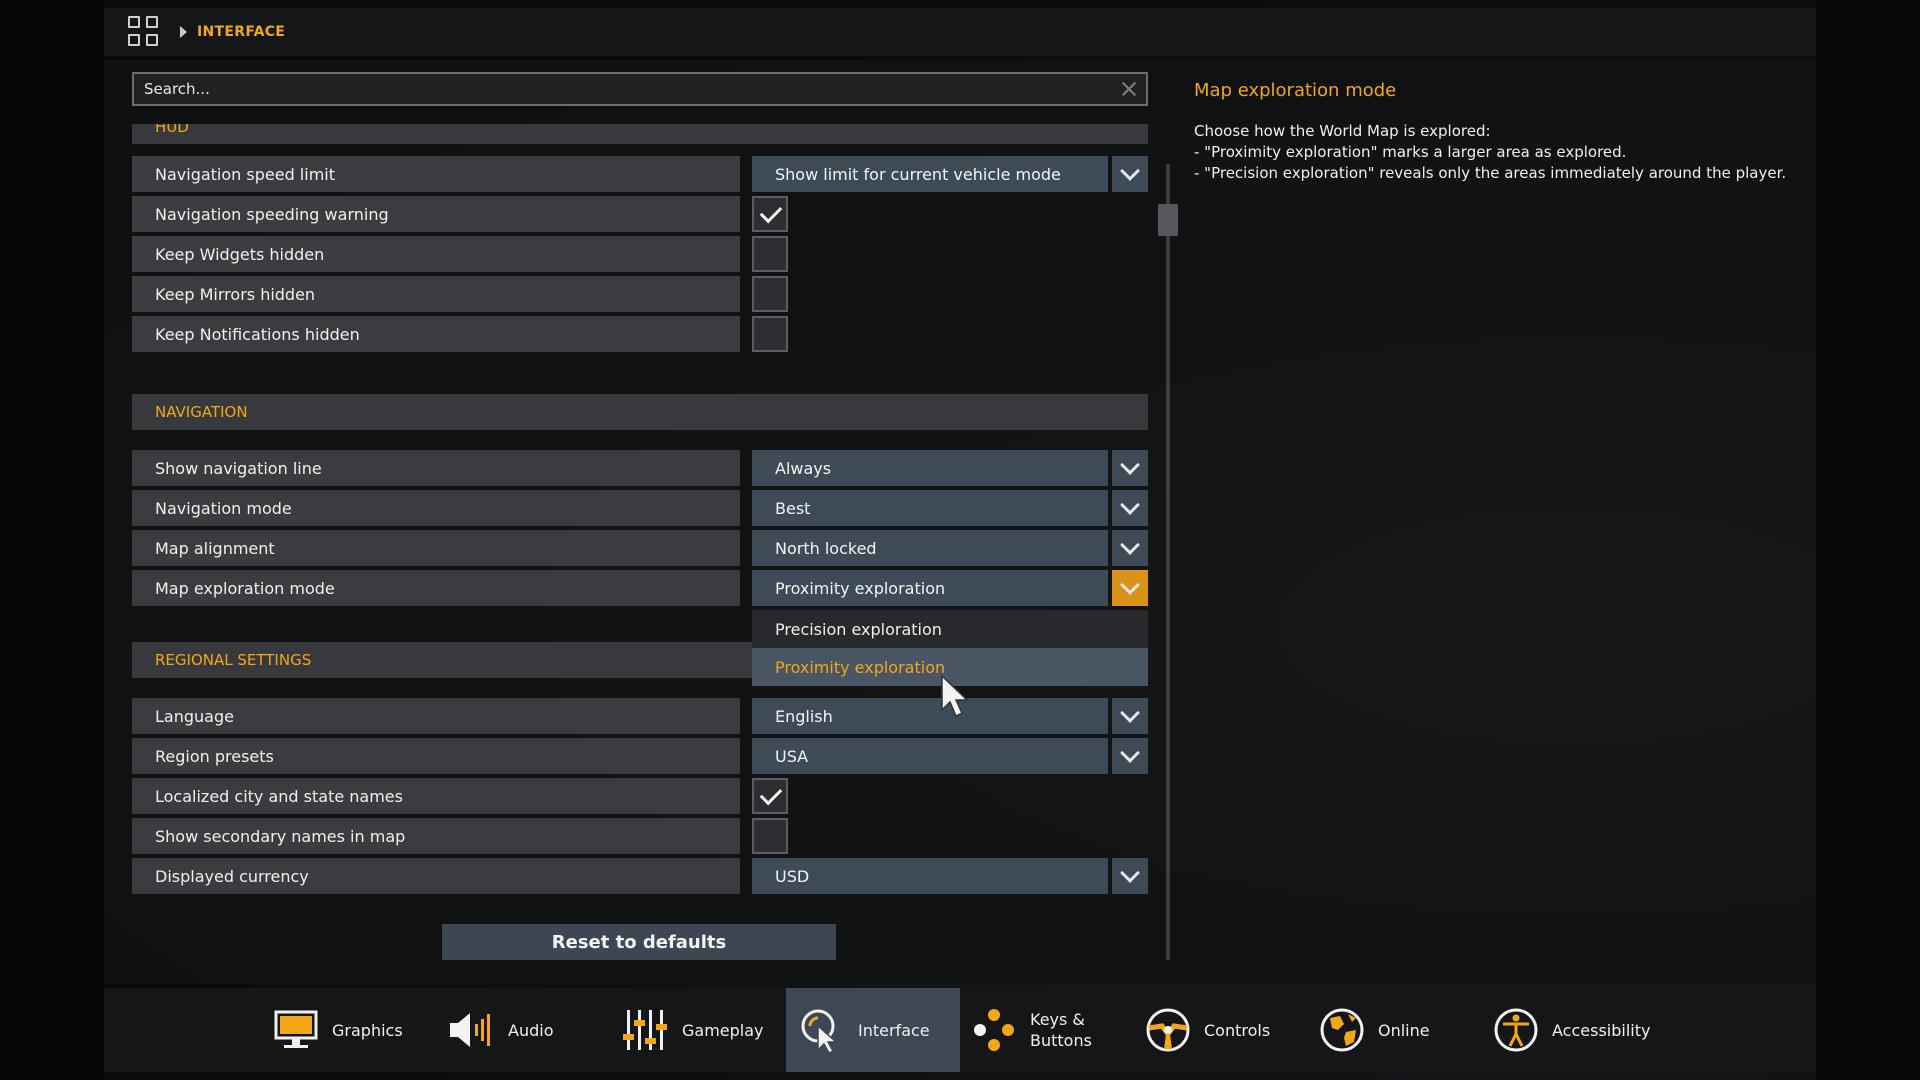 Image resolution: width=1920 pixels, height=1080 pixels. I want to click on section-navigation: NAVIGATION, so click(640, 412).